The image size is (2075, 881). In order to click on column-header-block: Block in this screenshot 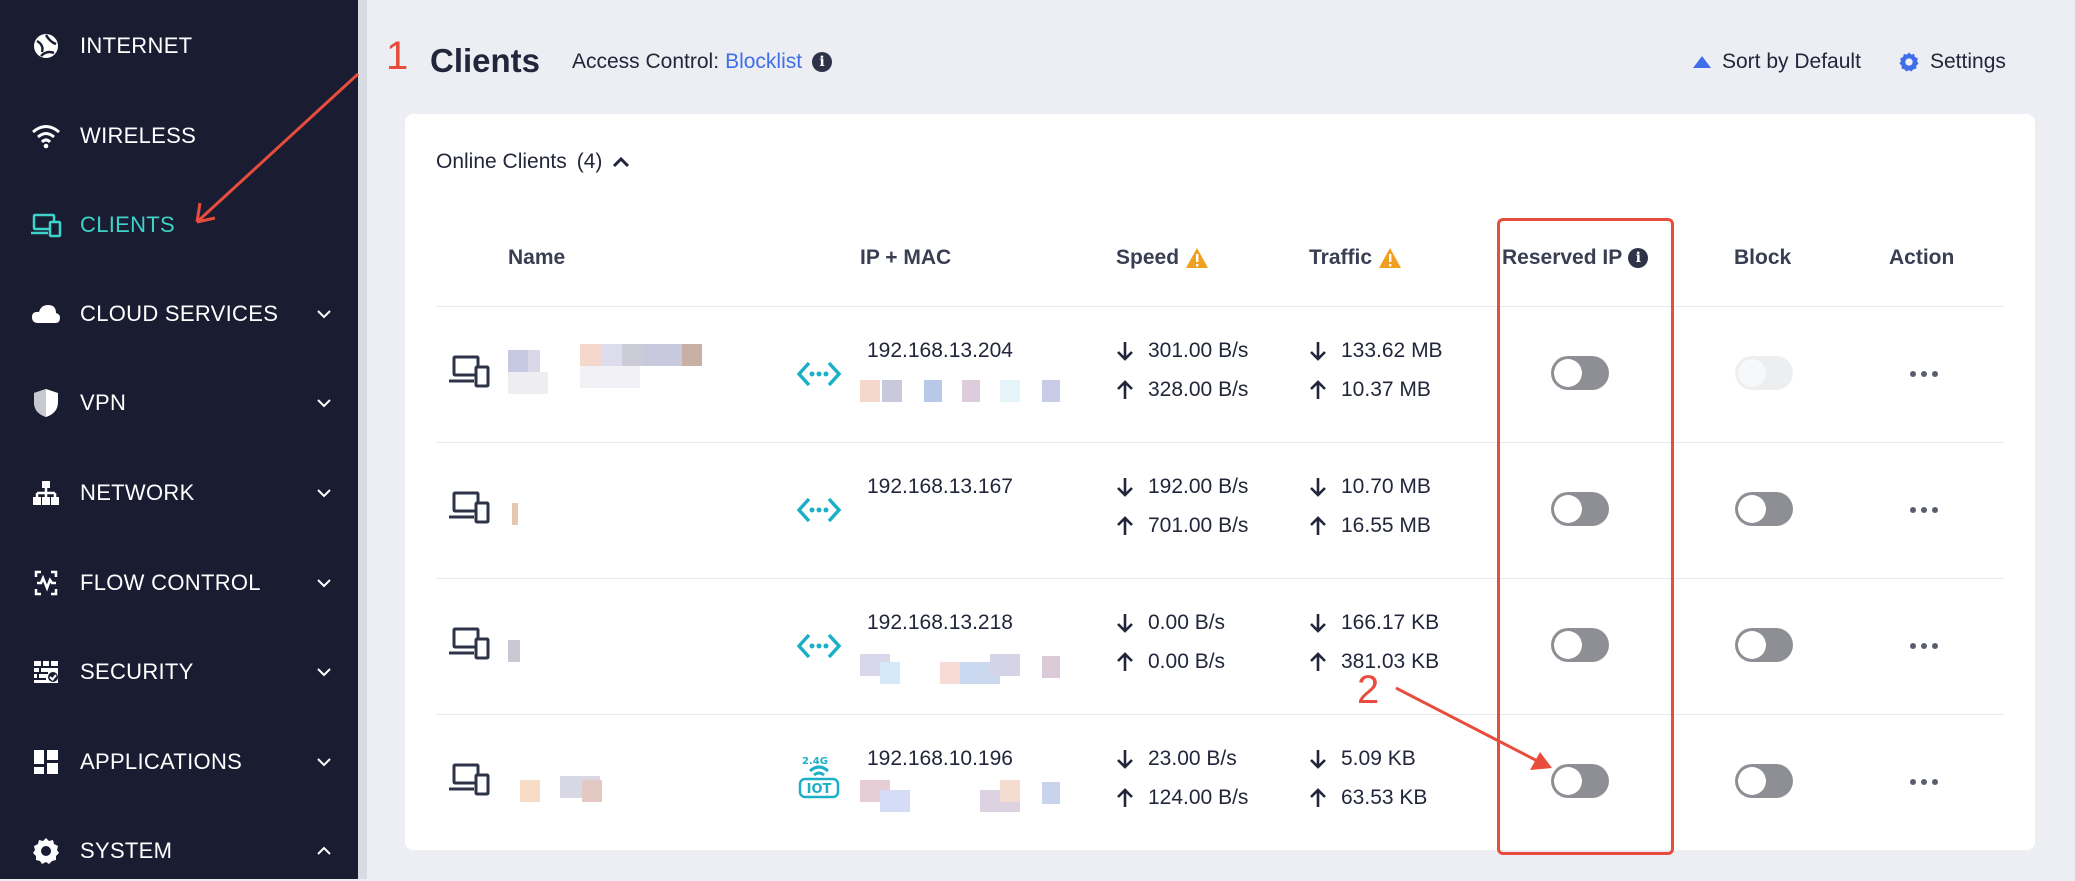, I will do `click(1763, 257)`.